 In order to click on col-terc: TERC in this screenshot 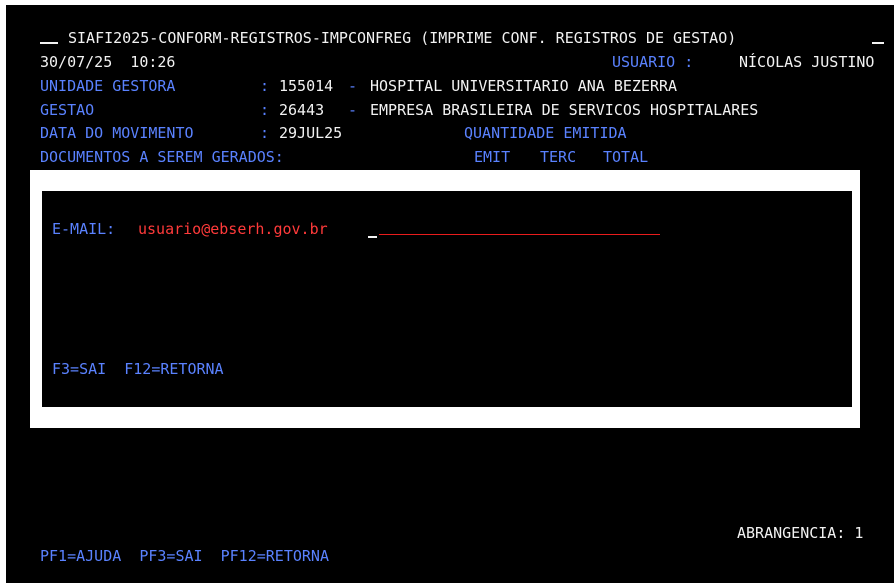, I will do `click(558, 157)`.